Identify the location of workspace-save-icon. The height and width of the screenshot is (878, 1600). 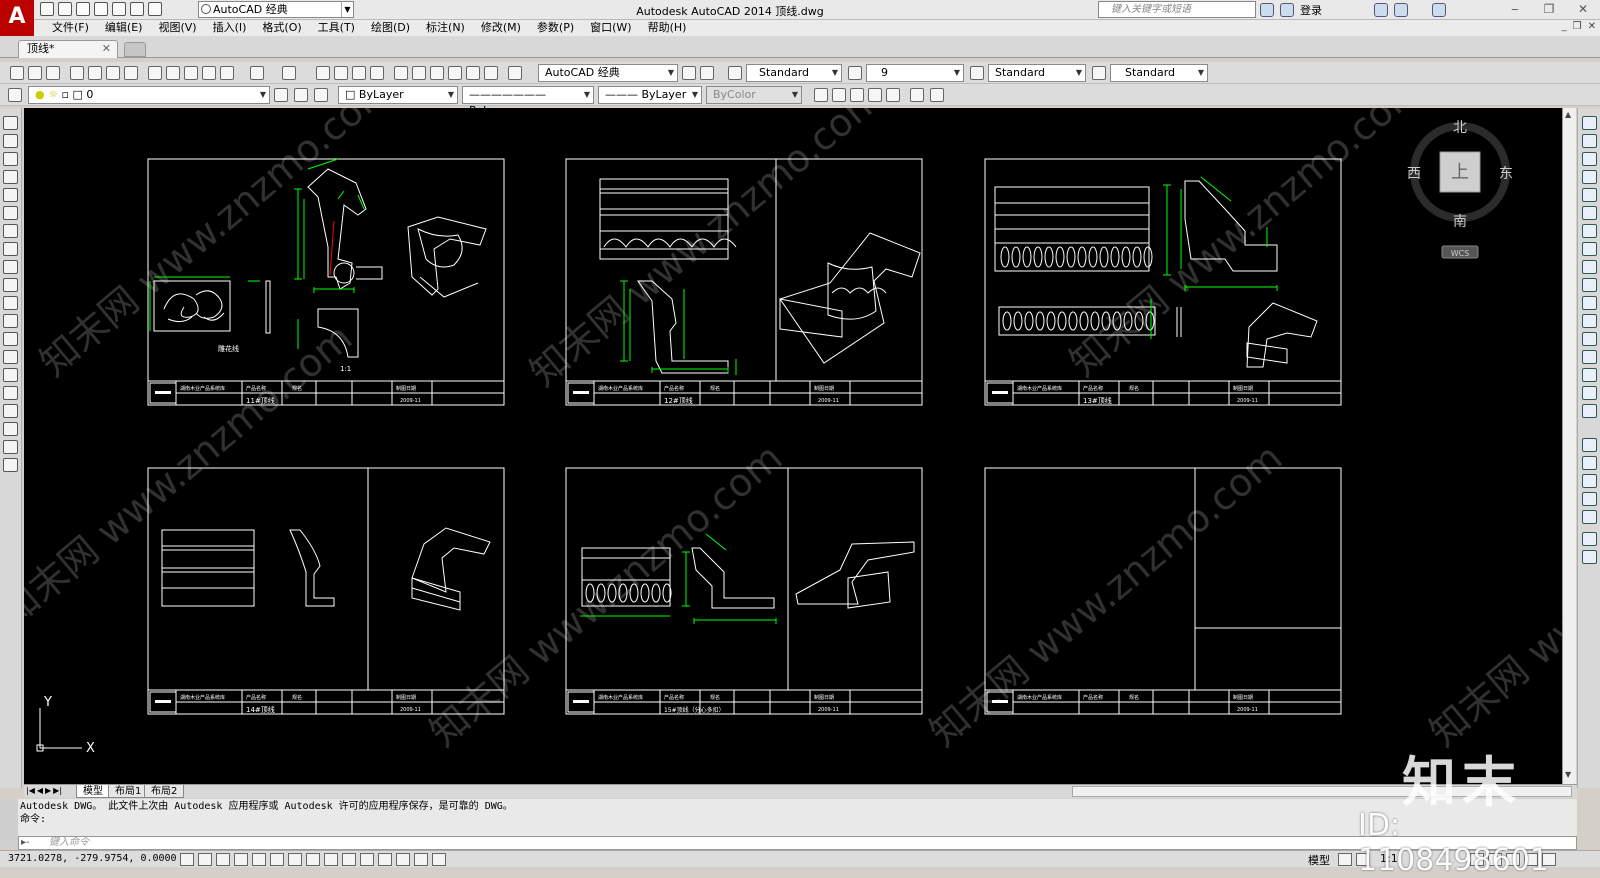
(707, 73).